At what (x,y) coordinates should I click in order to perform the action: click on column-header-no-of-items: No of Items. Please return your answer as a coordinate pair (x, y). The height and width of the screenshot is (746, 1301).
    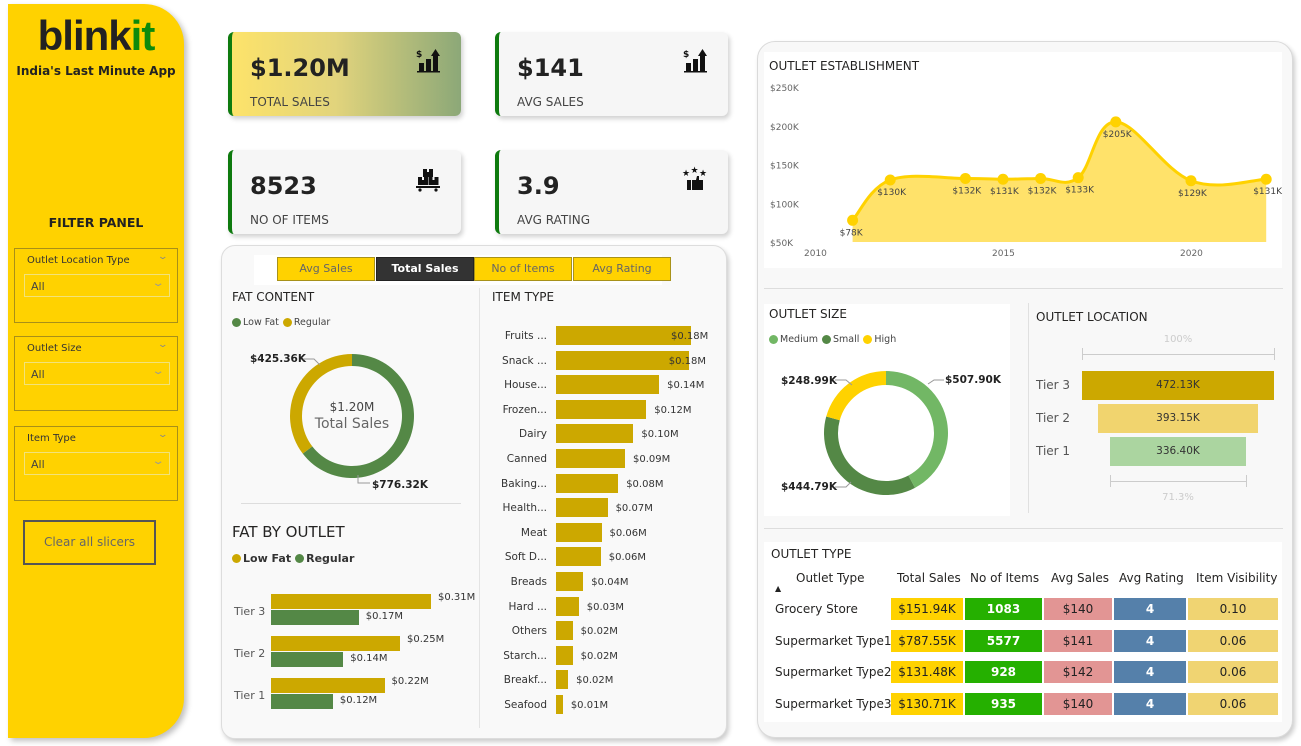
    Looking at the image, I should click on (1004, 578).